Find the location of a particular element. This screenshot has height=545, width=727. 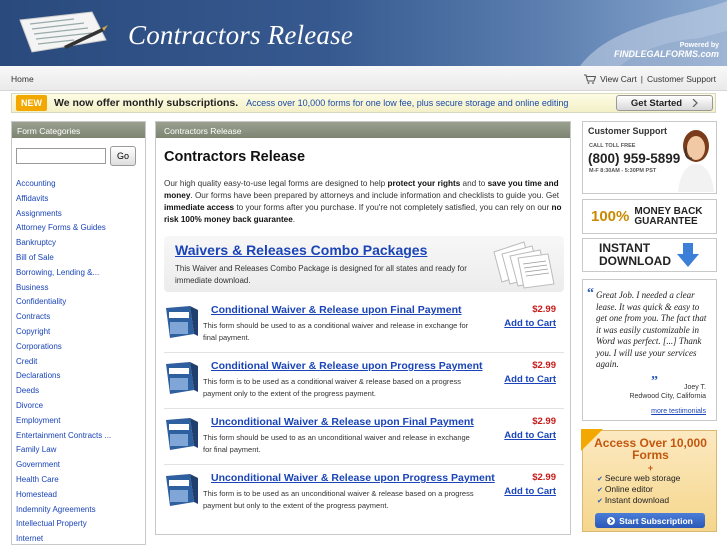

go-button: Go is located at coordinates (123, 156).